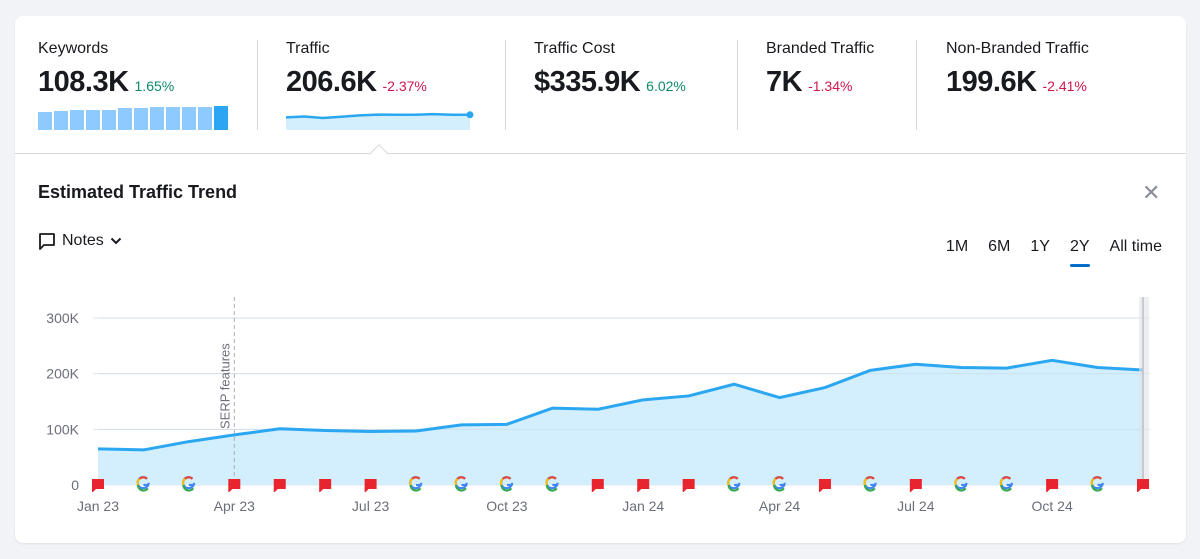 This screenshot has width=1200, height=559. Describe the element at coordinates (75, 485) in the screenshot. I see `y-tick-label: 0` at that location.